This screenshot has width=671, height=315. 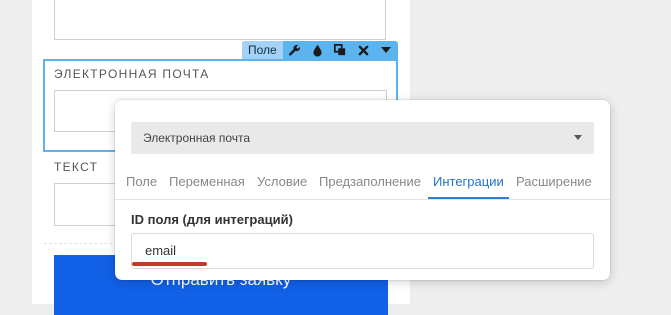 What do you see at coordinates (363, 50) in the screenshot?
I see `close-icon` at bounding box center [363, 50].